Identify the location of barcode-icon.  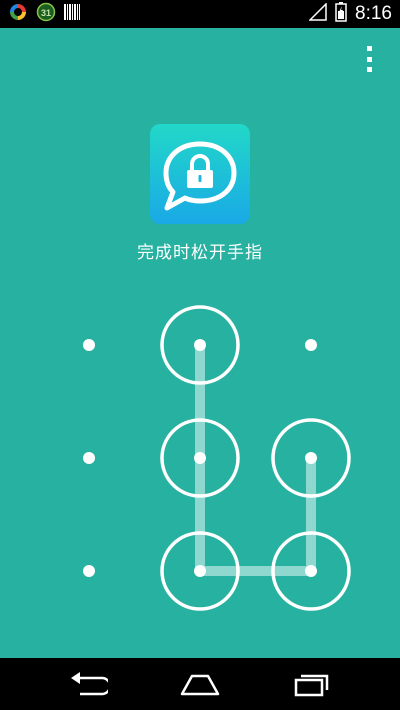
(72, 14).